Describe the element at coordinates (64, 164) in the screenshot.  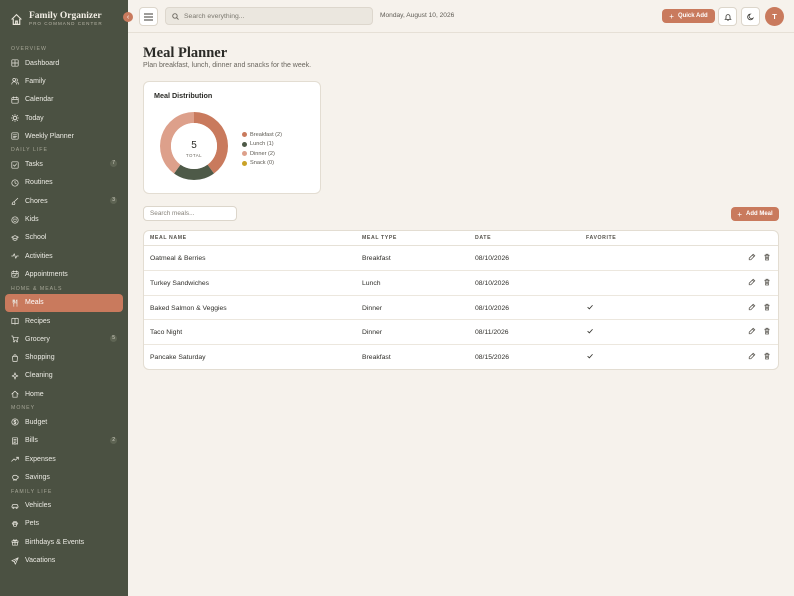
I see `sidebar-item-tasks: Tasks 7` at that location.